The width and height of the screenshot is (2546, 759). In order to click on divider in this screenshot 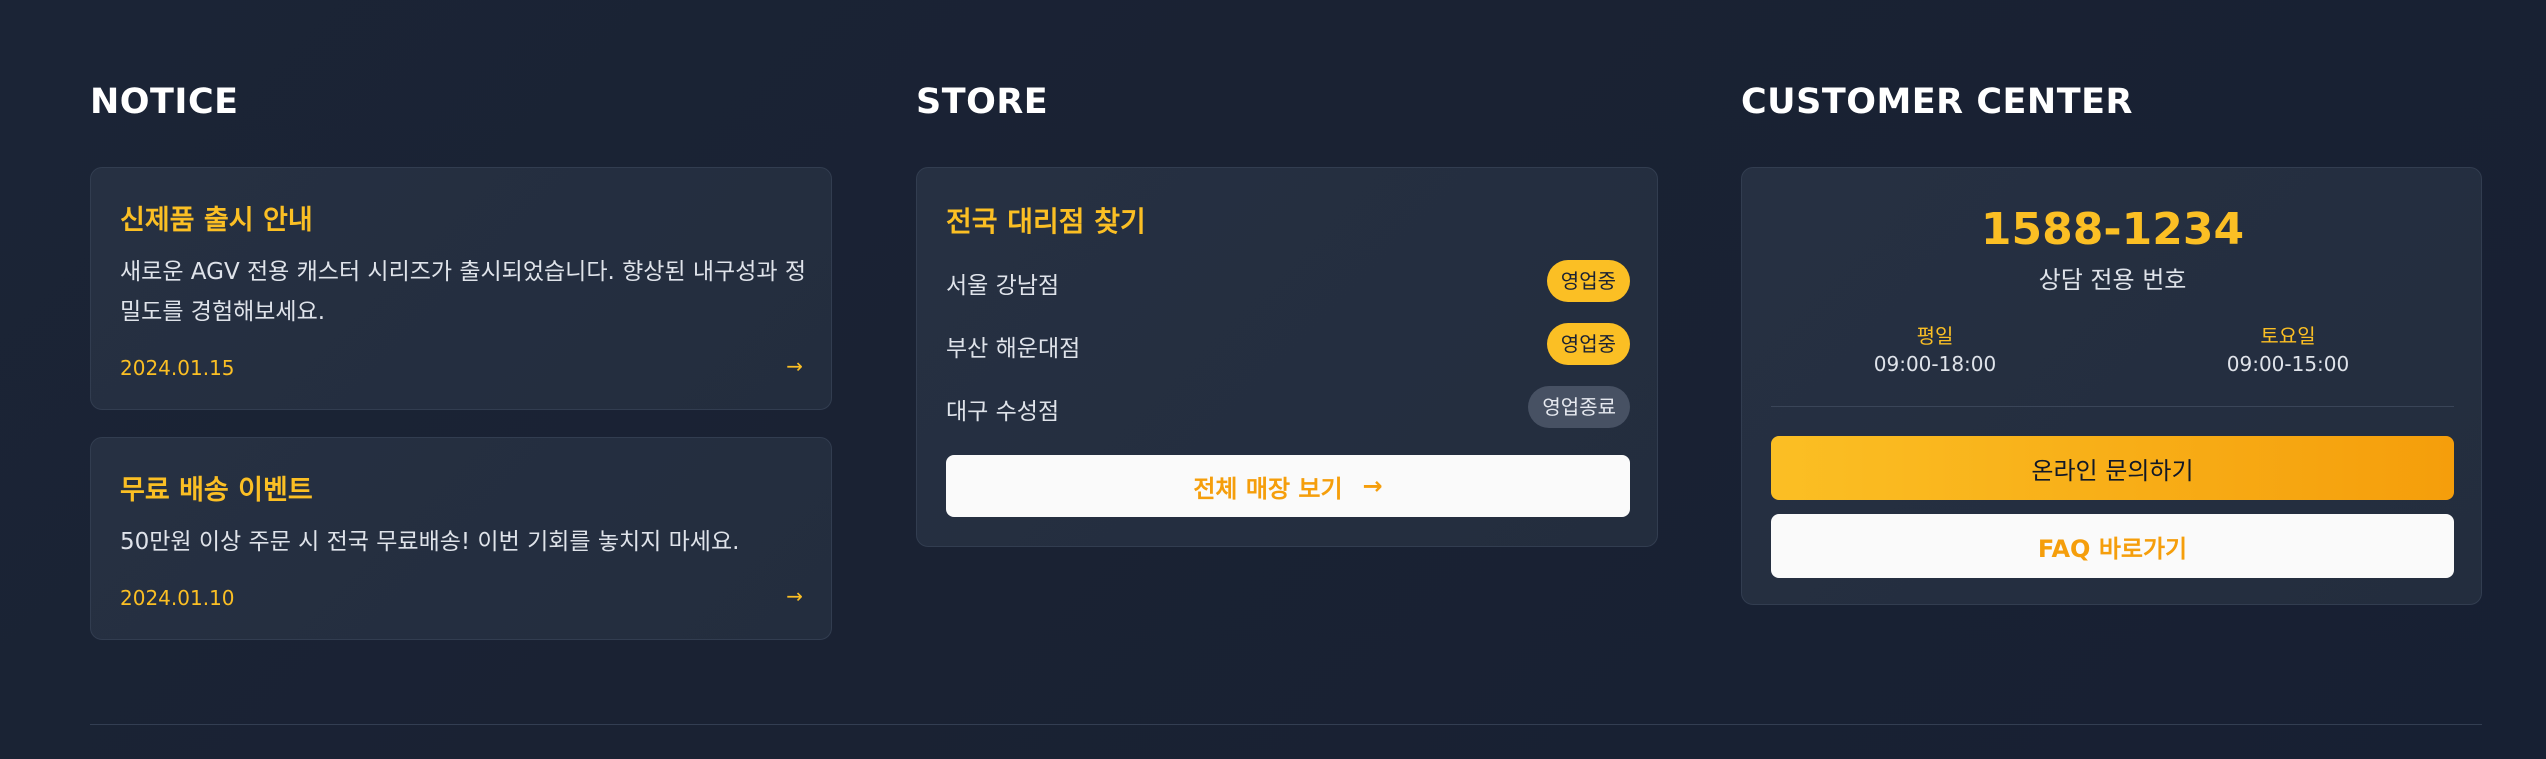, I will do `click(2112, 406)`.